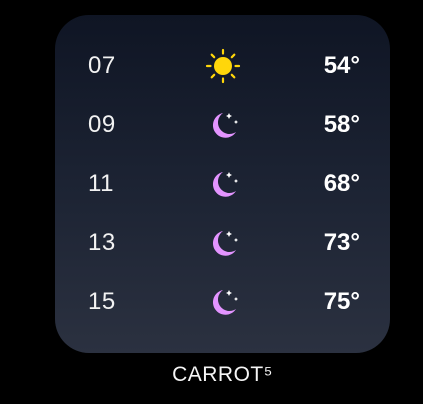 This screenshot has height=404, width=423. I want to click on sun-icon, so click(223, 66).